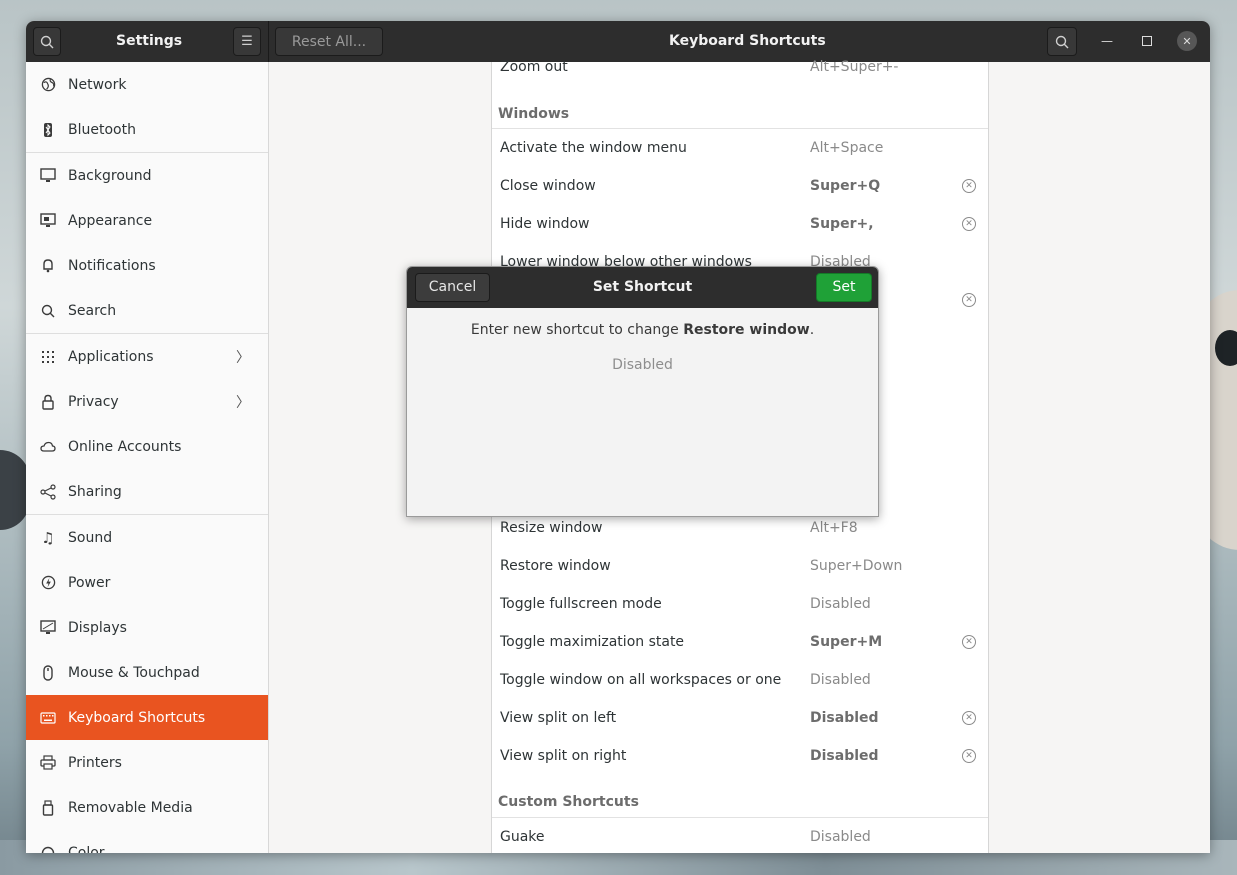 This screenshot has width=1237, height=875. I want to click on sidebar-item-color: Color, so click(147, 841).